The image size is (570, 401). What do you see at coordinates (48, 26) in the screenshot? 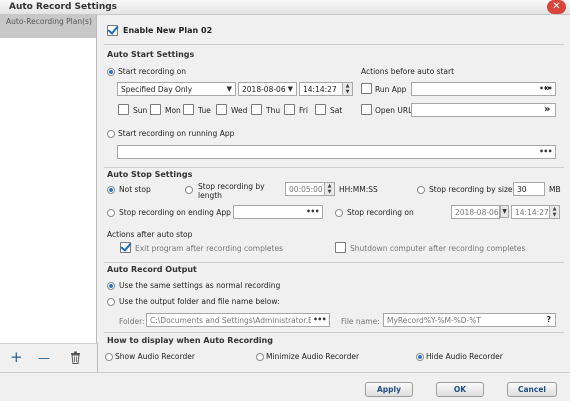
I see `sidebar-item-auto-recording-plans: Auto-Recording Plan(s)` at bounding box center [48, 26].